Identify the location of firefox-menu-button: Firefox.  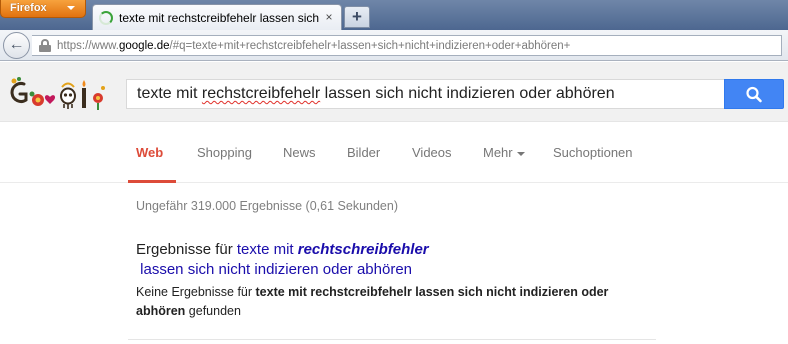
(43, 9).